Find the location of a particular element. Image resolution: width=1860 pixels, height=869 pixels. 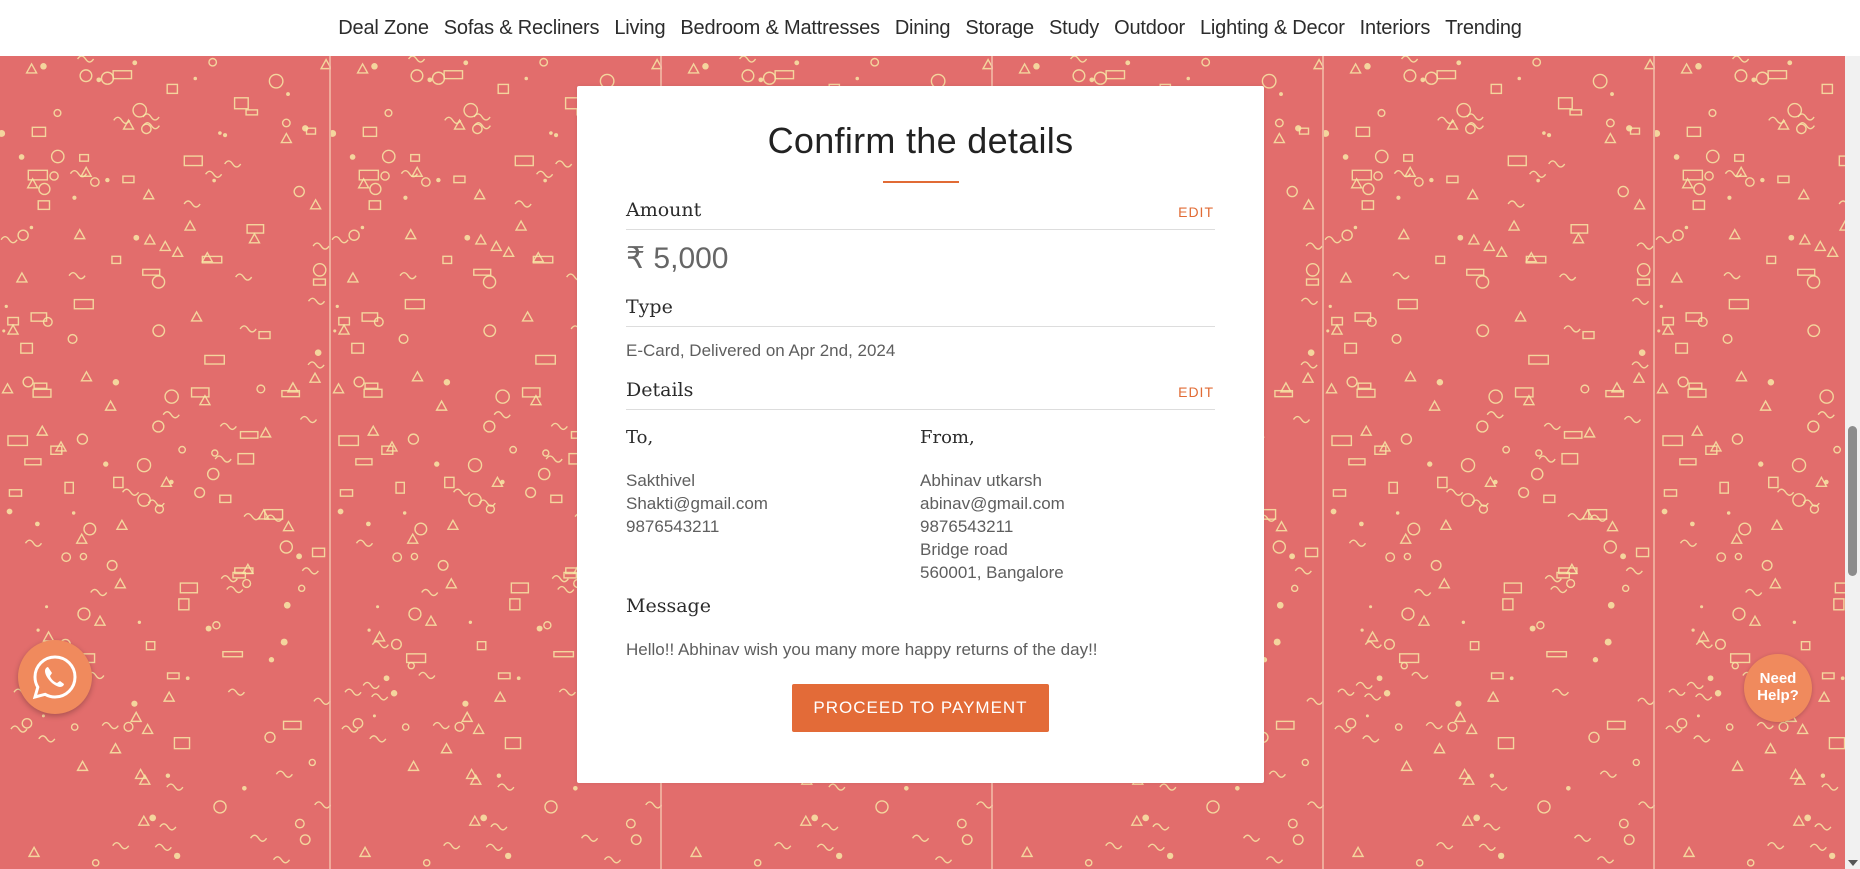

edit-amount-button: EDIT is located at coordinates (1196, 212).